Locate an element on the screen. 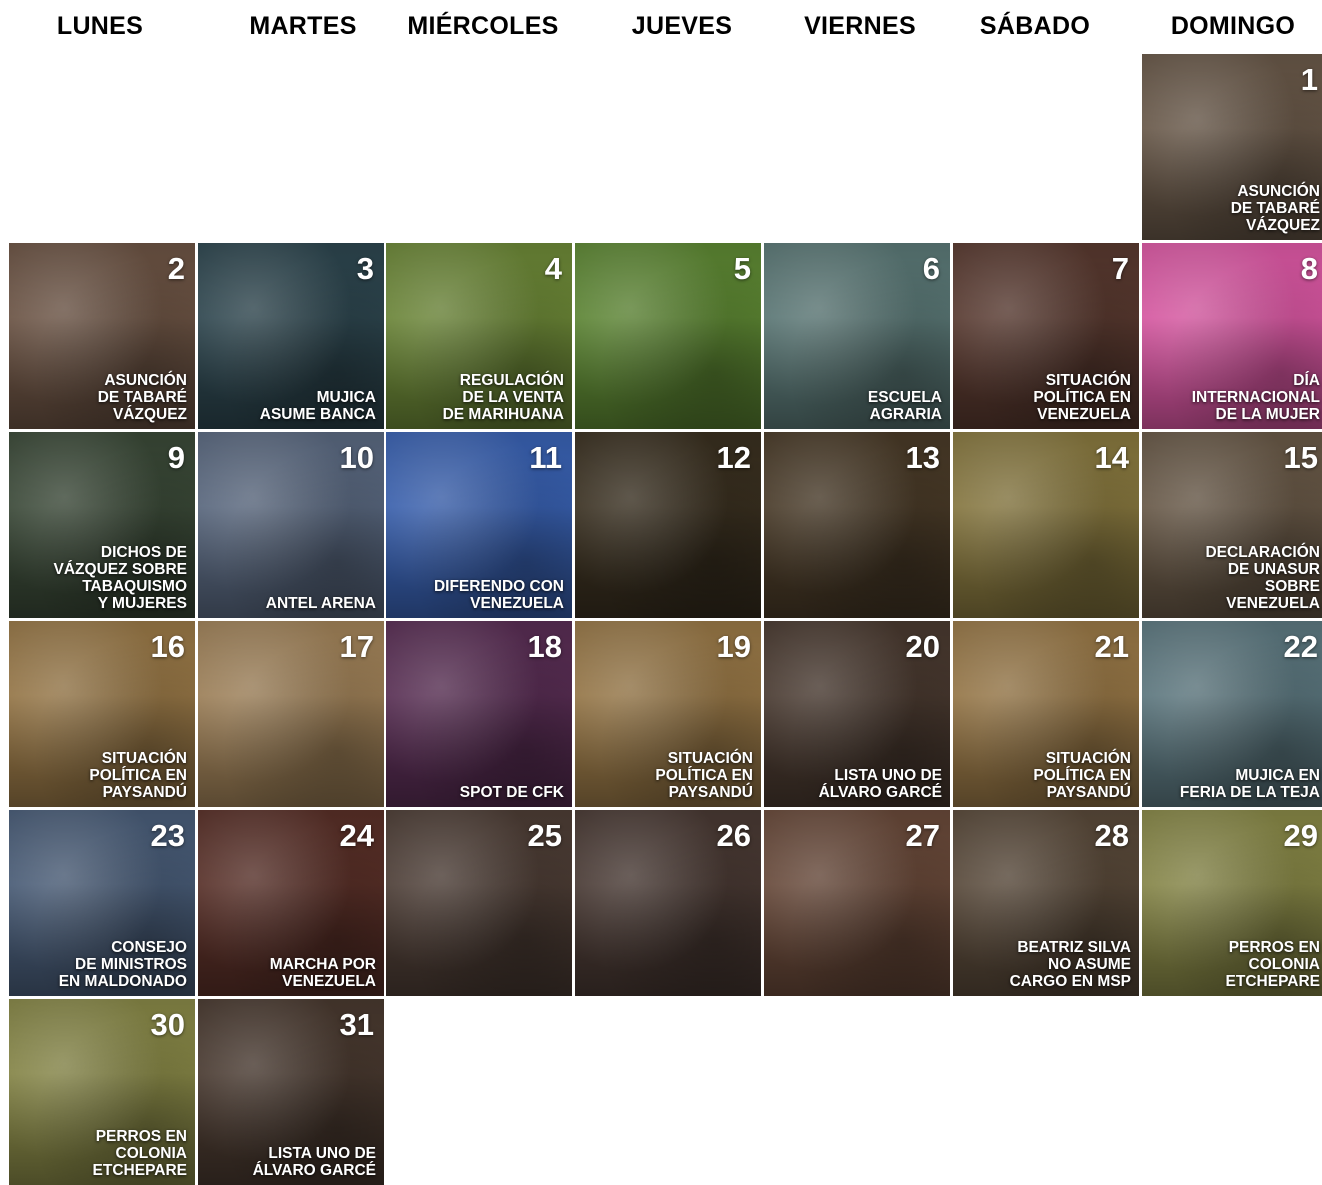 The image size is (1322, 1185). weekday-label: SÁBADO is located at coordinates (1035, 26).